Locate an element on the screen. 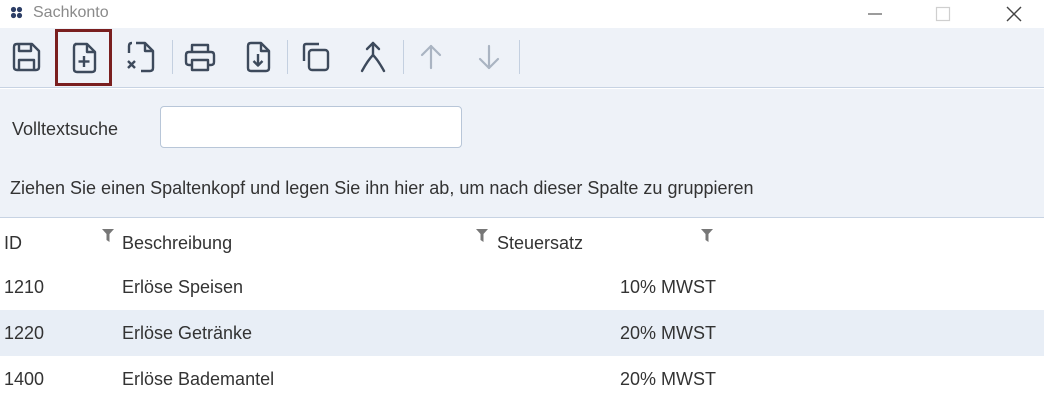 The width and height of the screenshot is (1044, 409). save-button is located at coordinates (26, 57).